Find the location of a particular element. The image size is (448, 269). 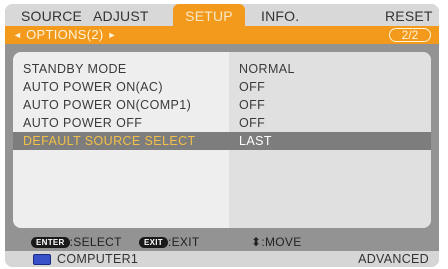

tab-reset: RESET is located at coordinates (409, 15).